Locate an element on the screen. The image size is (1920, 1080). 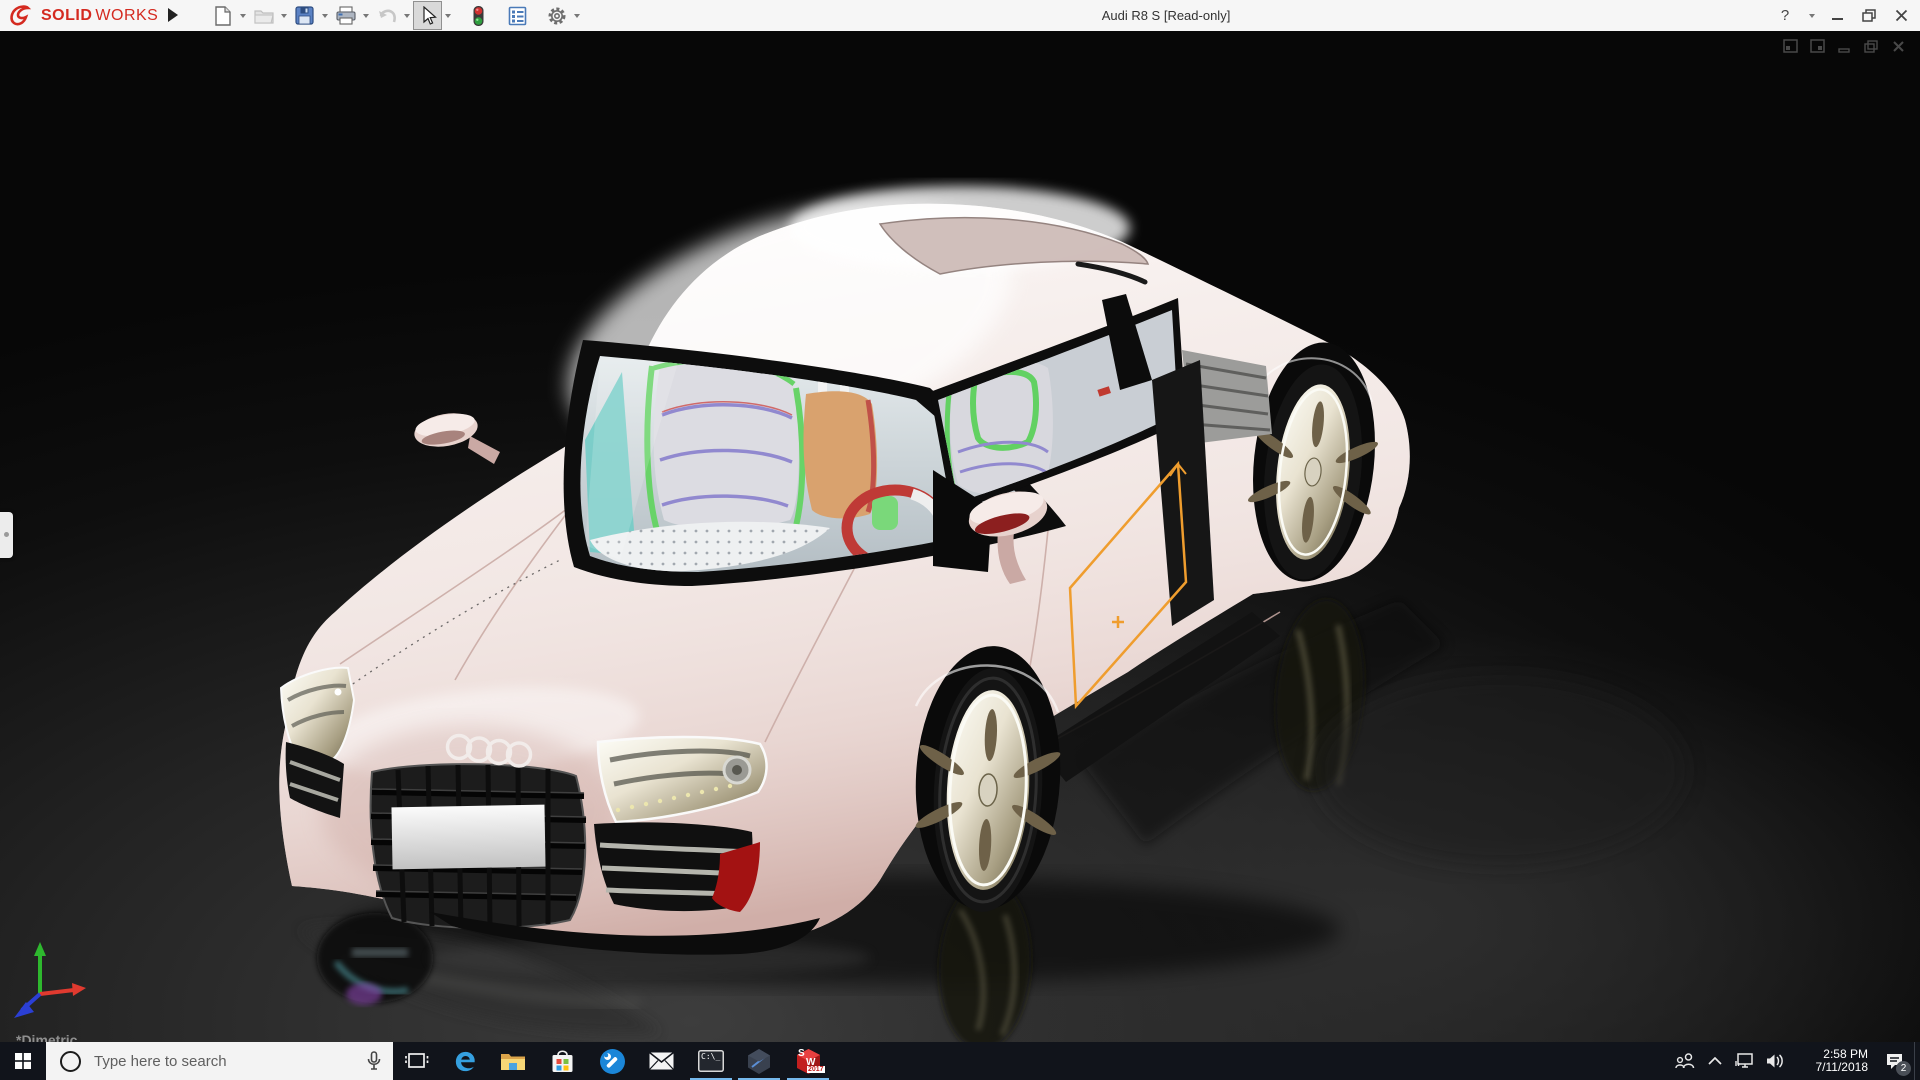
task-view-button is located at coordinates (417, 1061).